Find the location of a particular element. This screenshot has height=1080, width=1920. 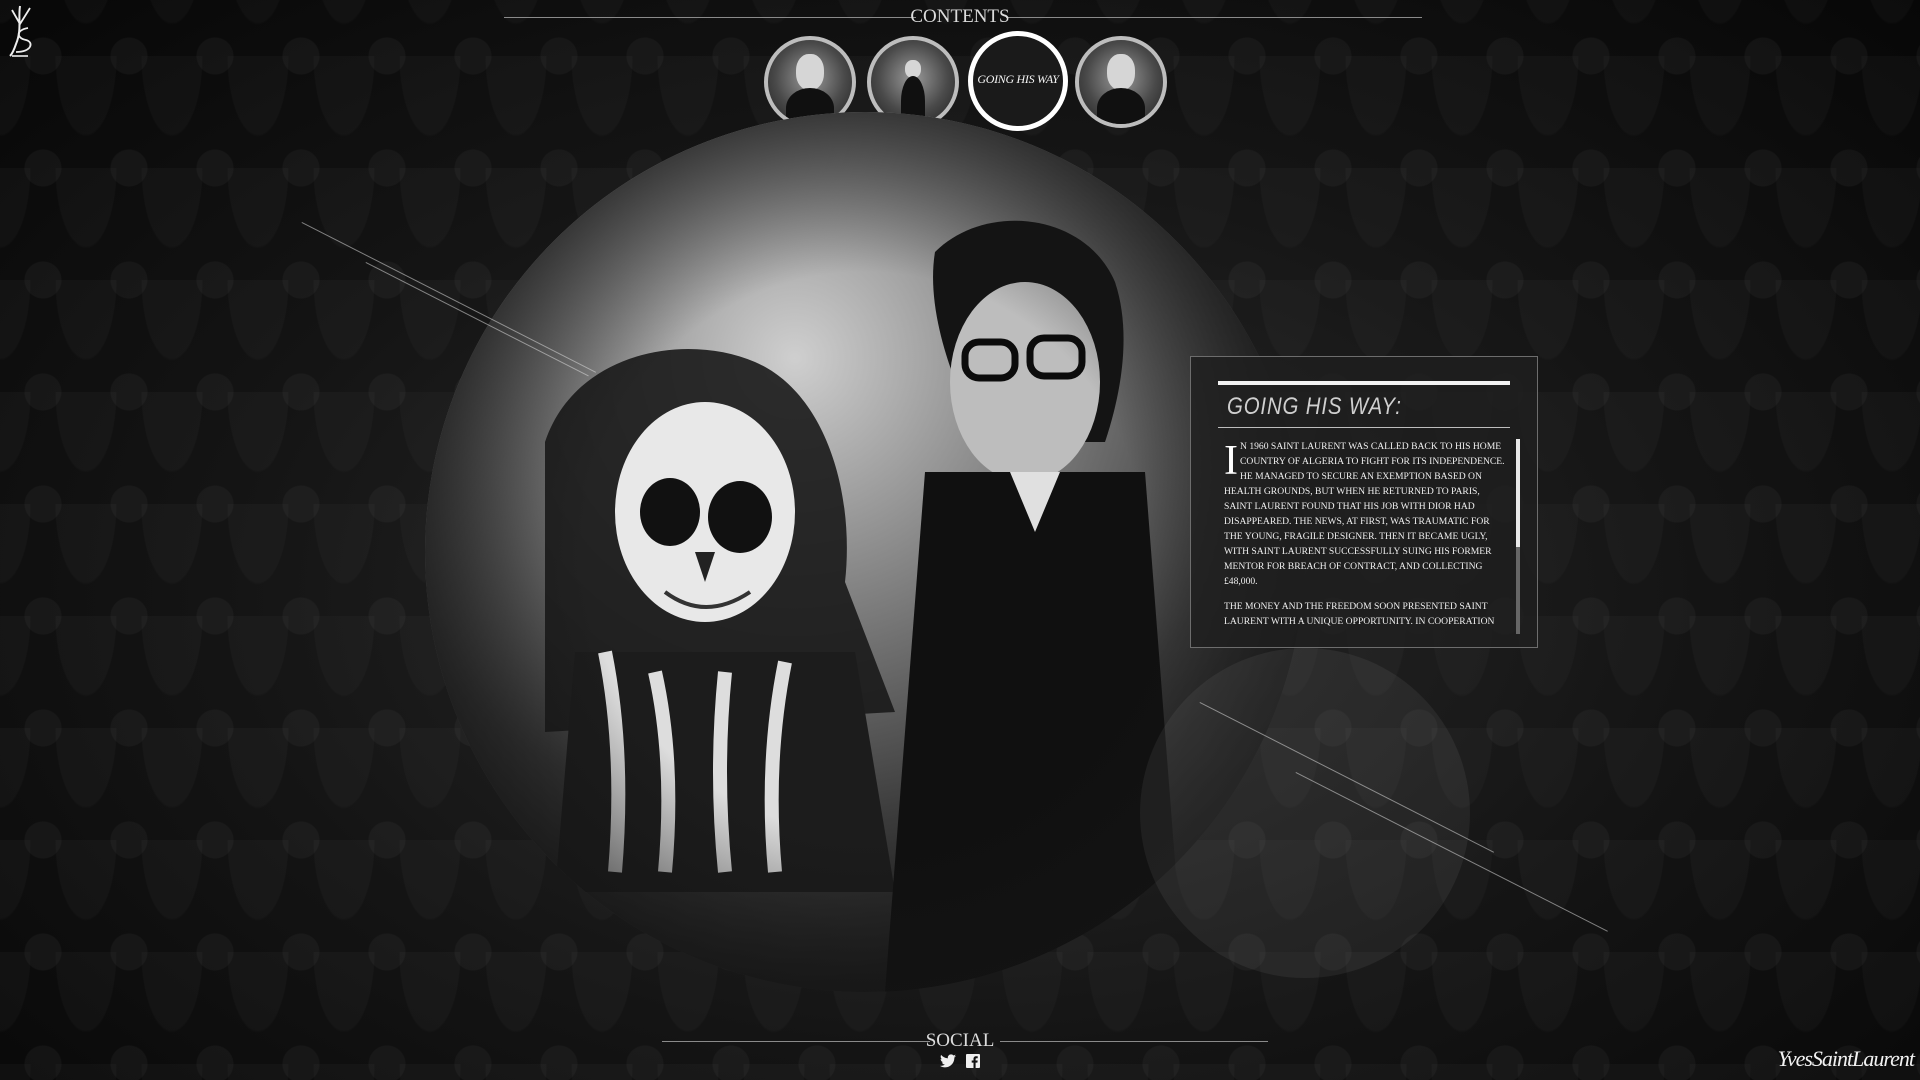

article-top-rule is located at coordinates (1364, 383).